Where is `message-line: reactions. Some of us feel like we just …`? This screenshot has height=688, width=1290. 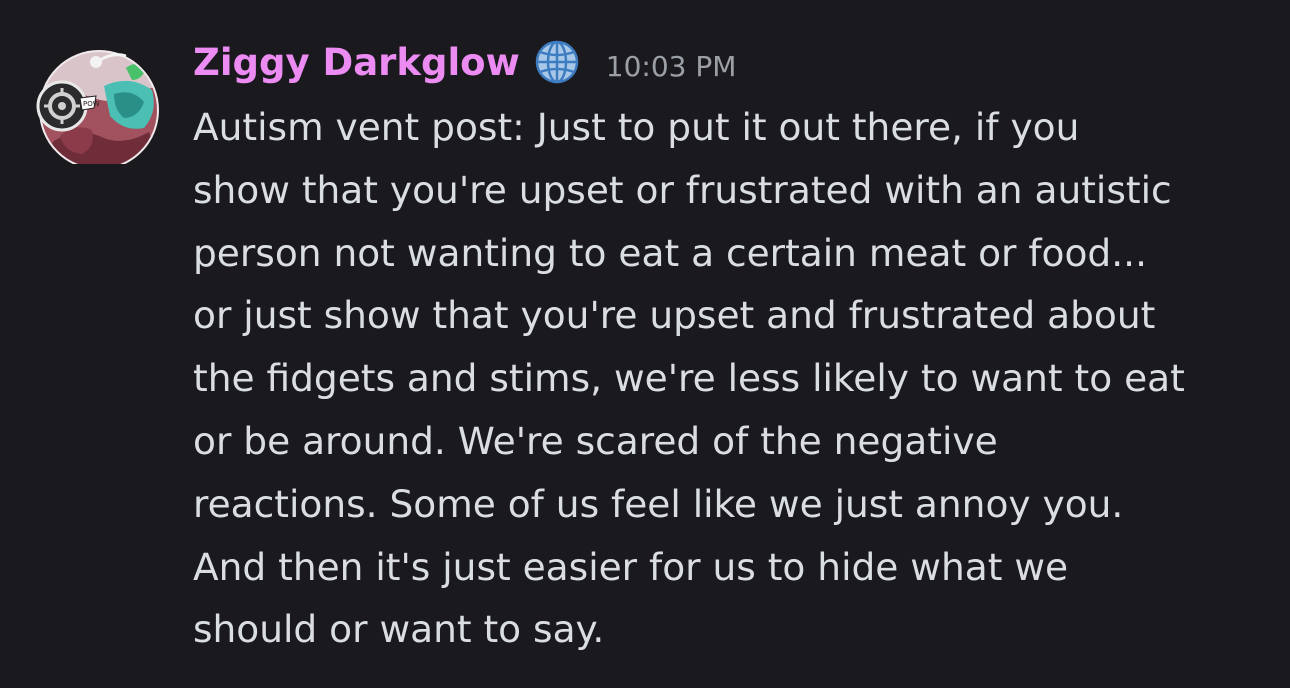
message-line: reactions. Some of us feel like we just … is located at coordinates (658, 503).